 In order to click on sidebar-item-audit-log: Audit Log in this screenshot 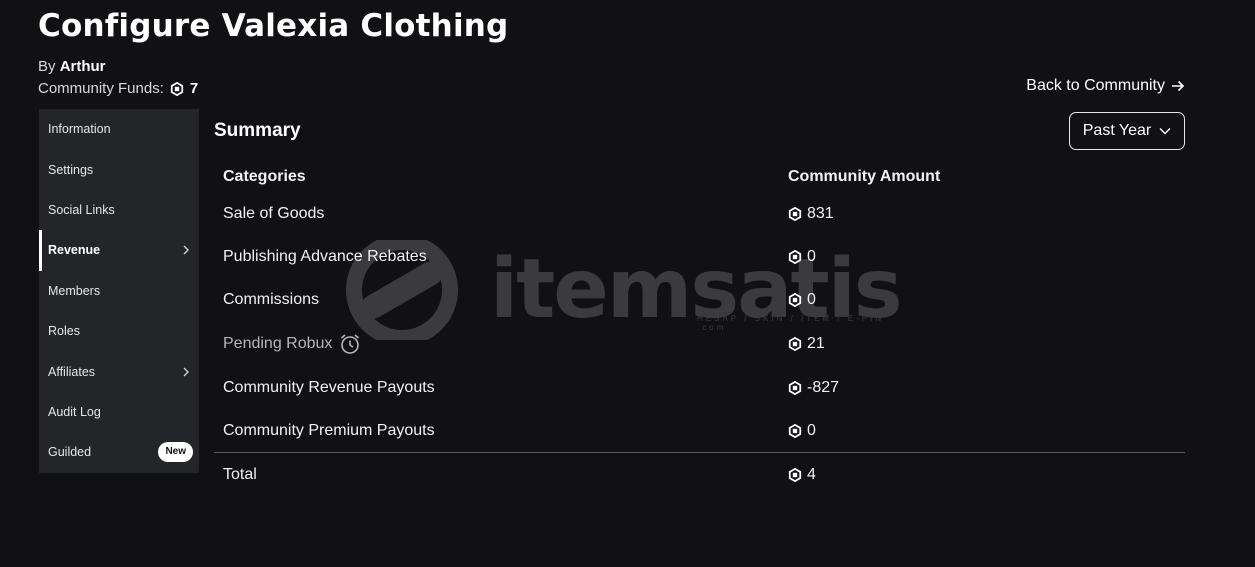, I will do `click(119, 412)`.